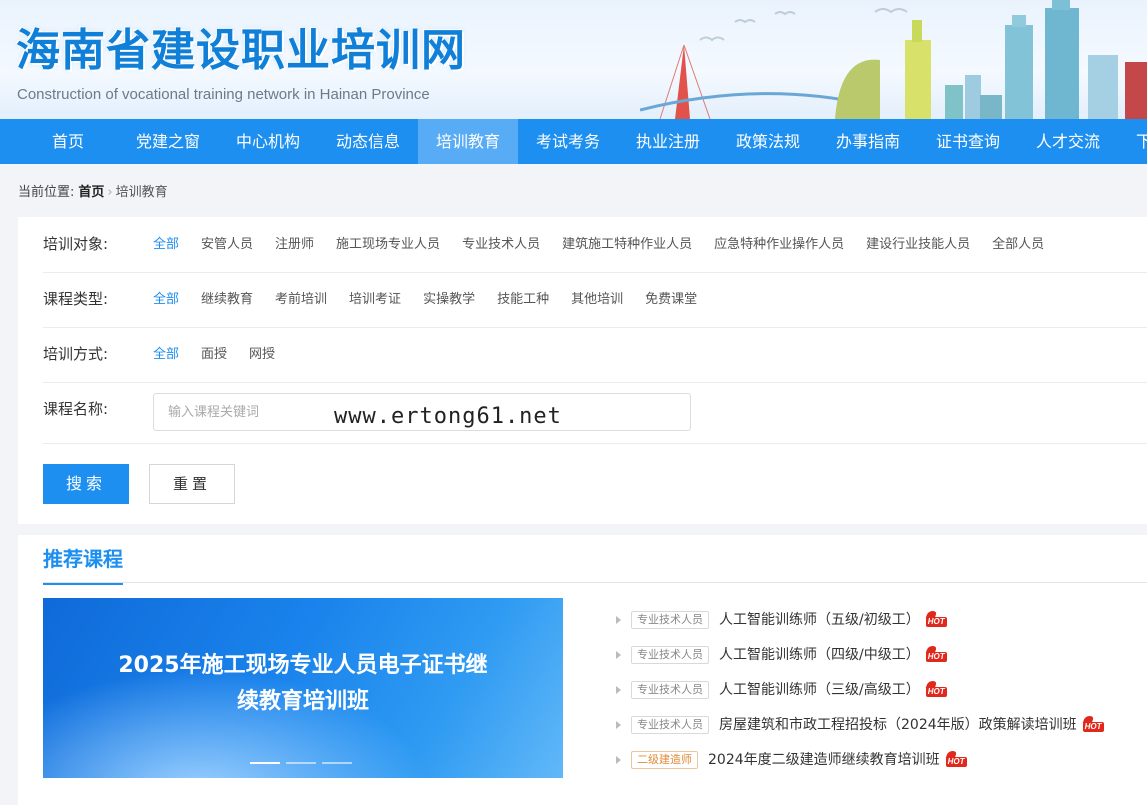  I want to click on list-item: 专业技术人员 人工智能训练师（三级/高级工） HOT, so click(881, 692).